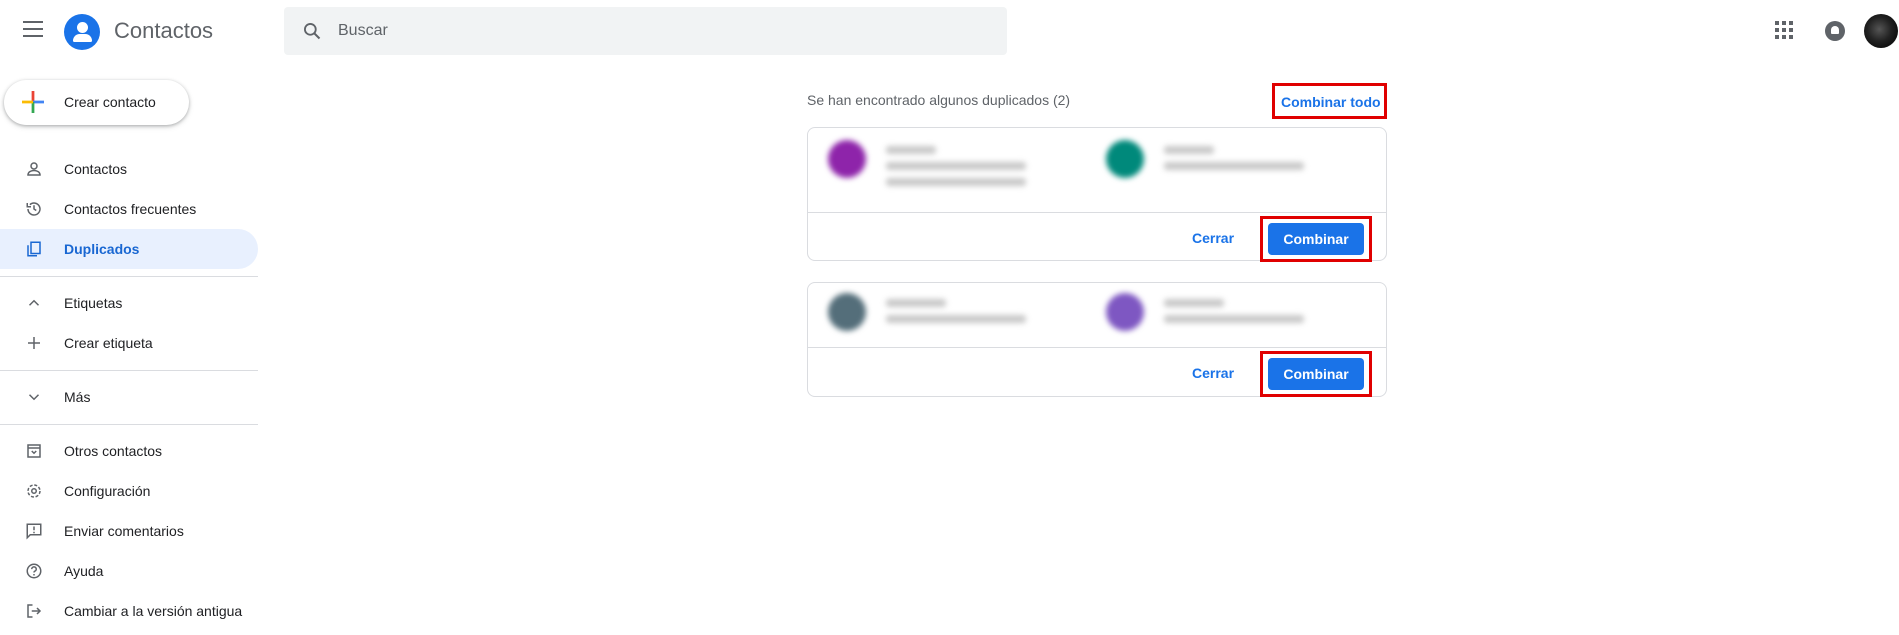 This screenshot has height=635, width=1899. What do you see at coordinates (164, 30) in the screenshot?
I see `app-title: Contactos` at bounding box center [164, 30].